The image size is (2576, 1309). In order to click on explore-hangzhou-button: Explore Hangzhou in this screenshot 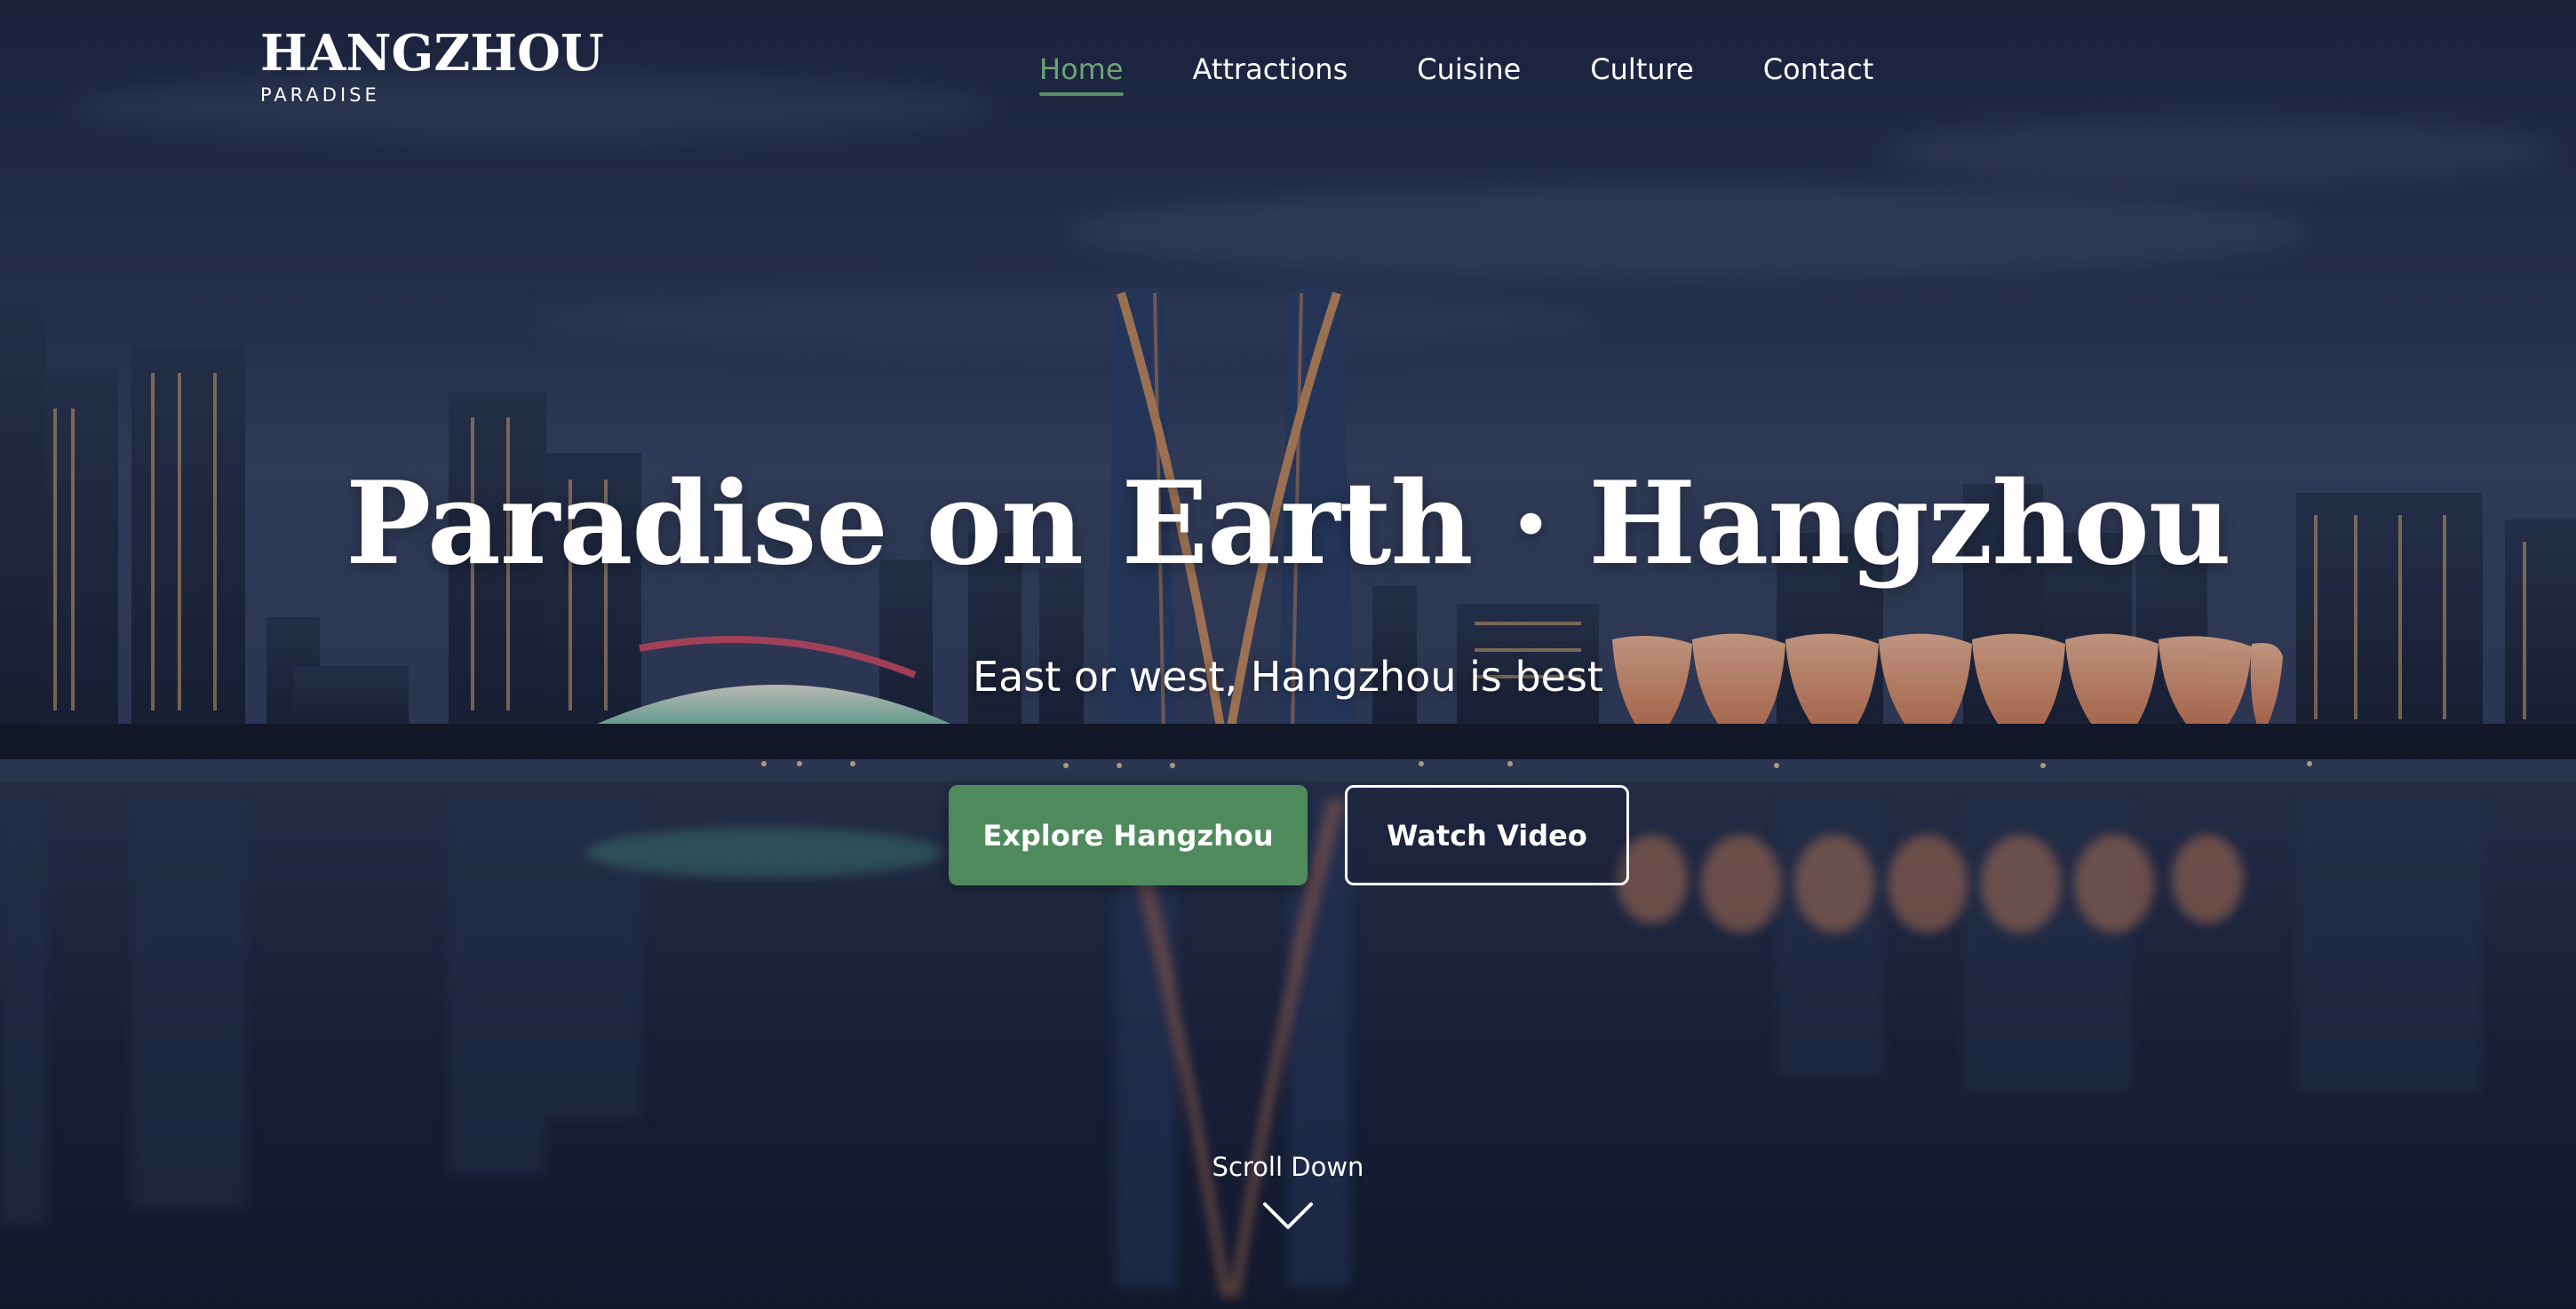, I will do `click(1128, 835)`.